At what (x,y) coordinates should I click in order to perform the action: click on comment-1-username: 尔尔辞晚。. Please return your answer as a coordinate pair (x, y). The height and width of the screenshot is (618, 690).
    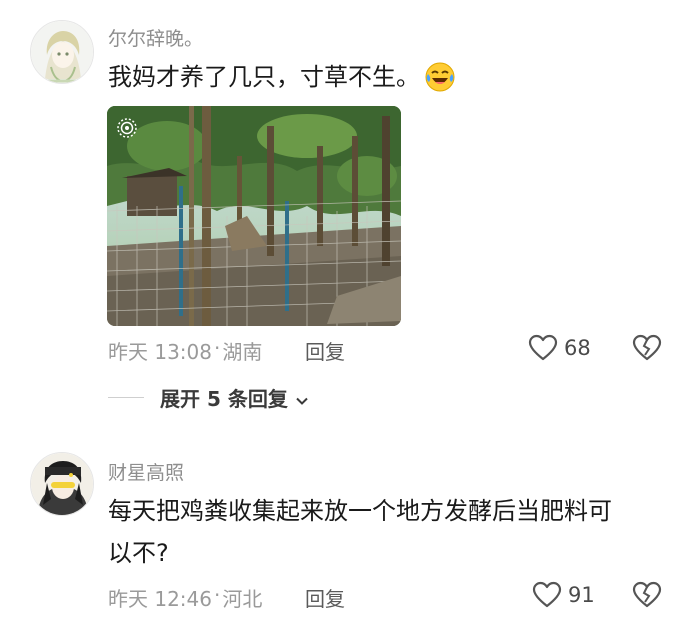
    Looking at the image, I should click on (155, 37).